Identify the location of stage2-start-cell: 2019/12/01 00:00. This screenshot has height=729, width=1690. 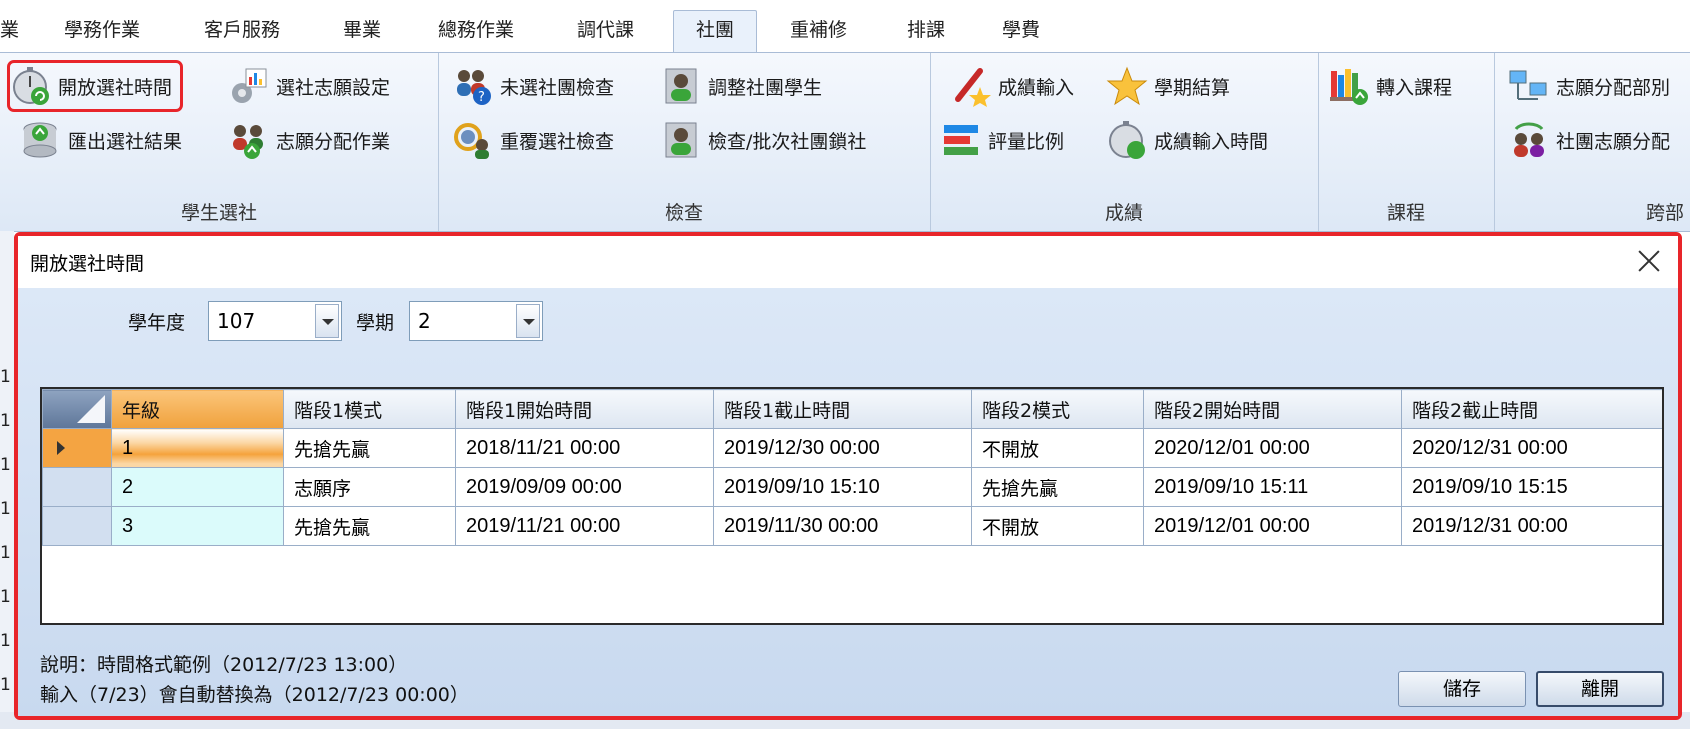
(1272, 526).